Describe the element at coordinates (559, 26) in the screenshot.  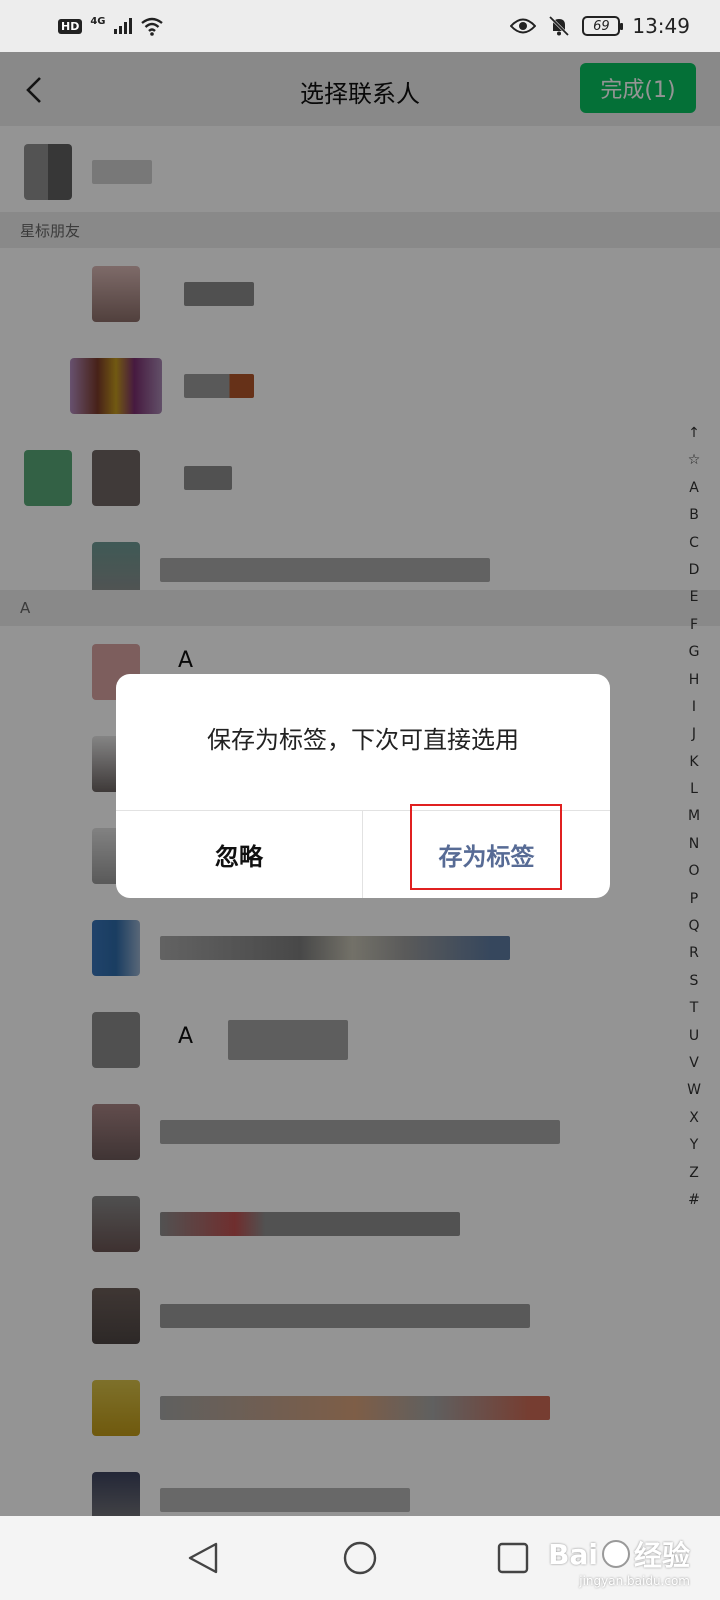
I see `mute-bell-icon` at that location.